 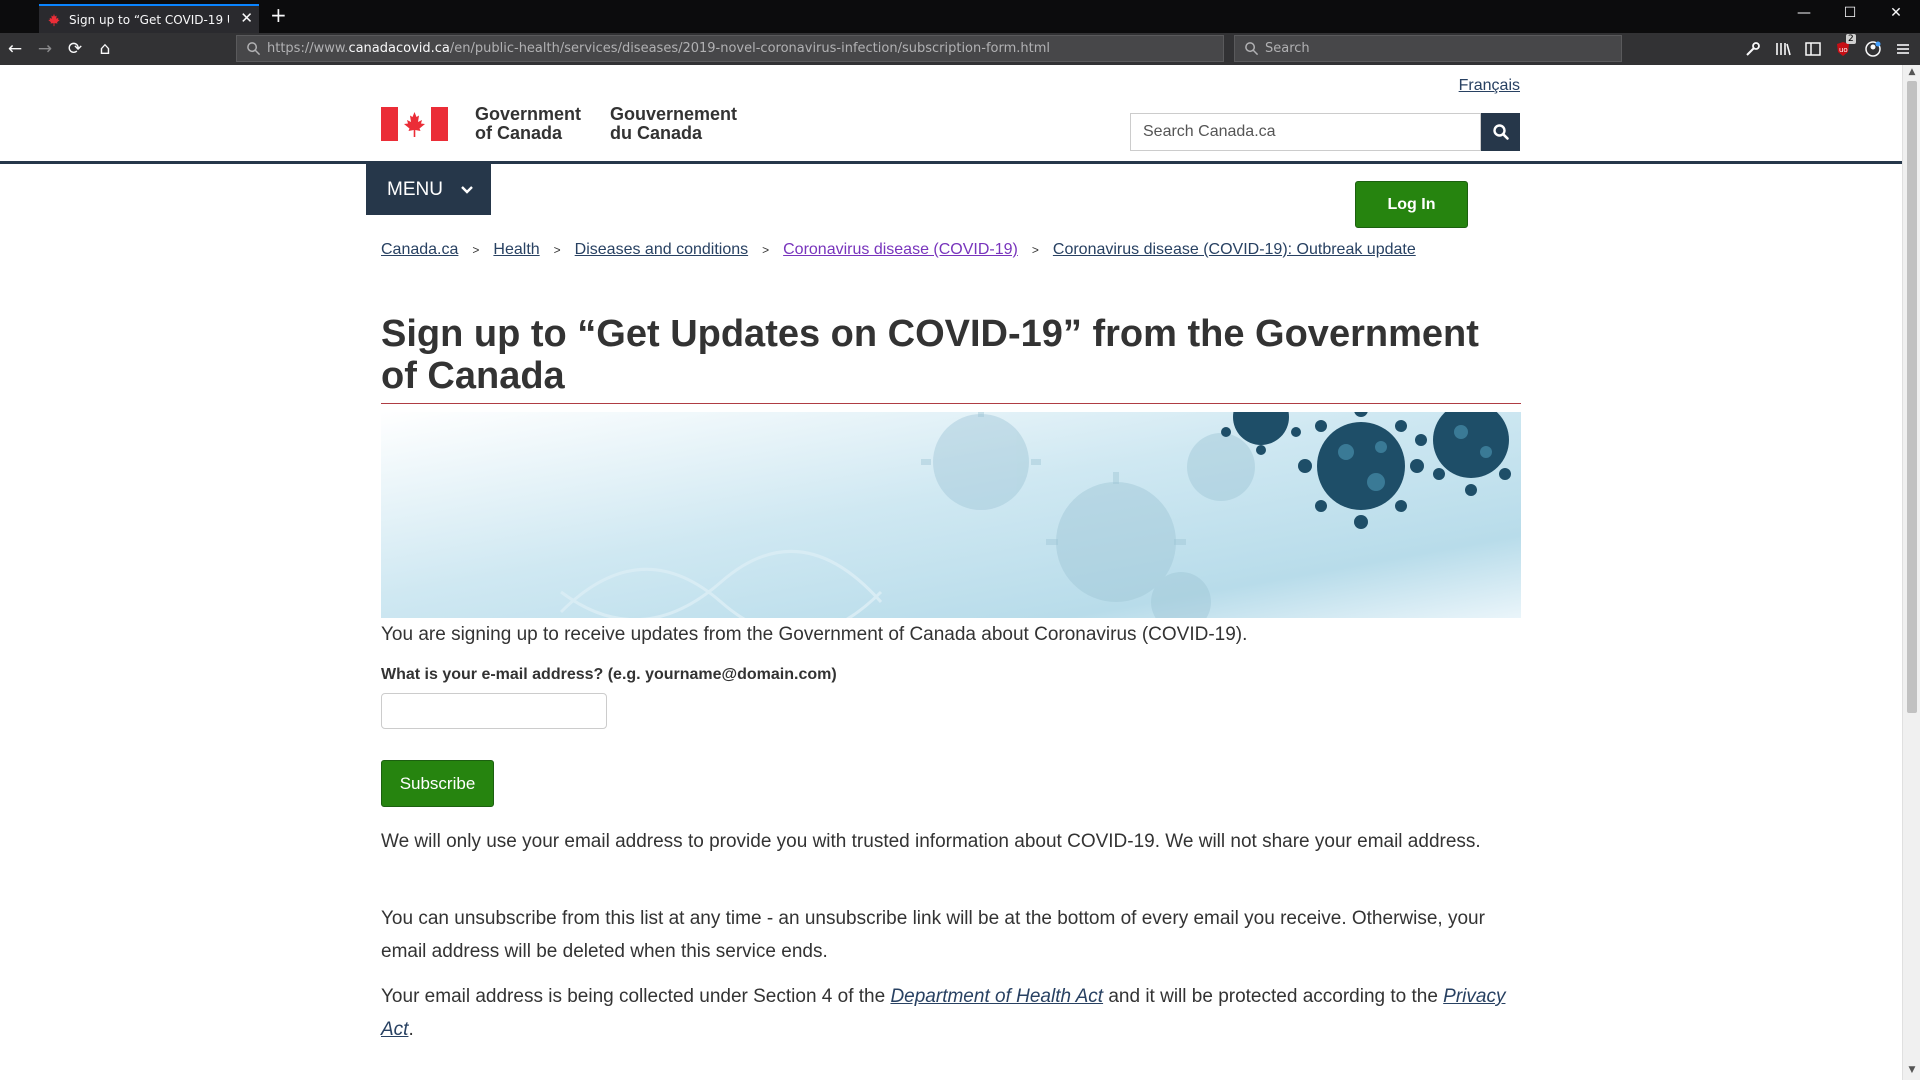 I want to click on maple-leaf-favicon-icon, so click(x=54, y=19).